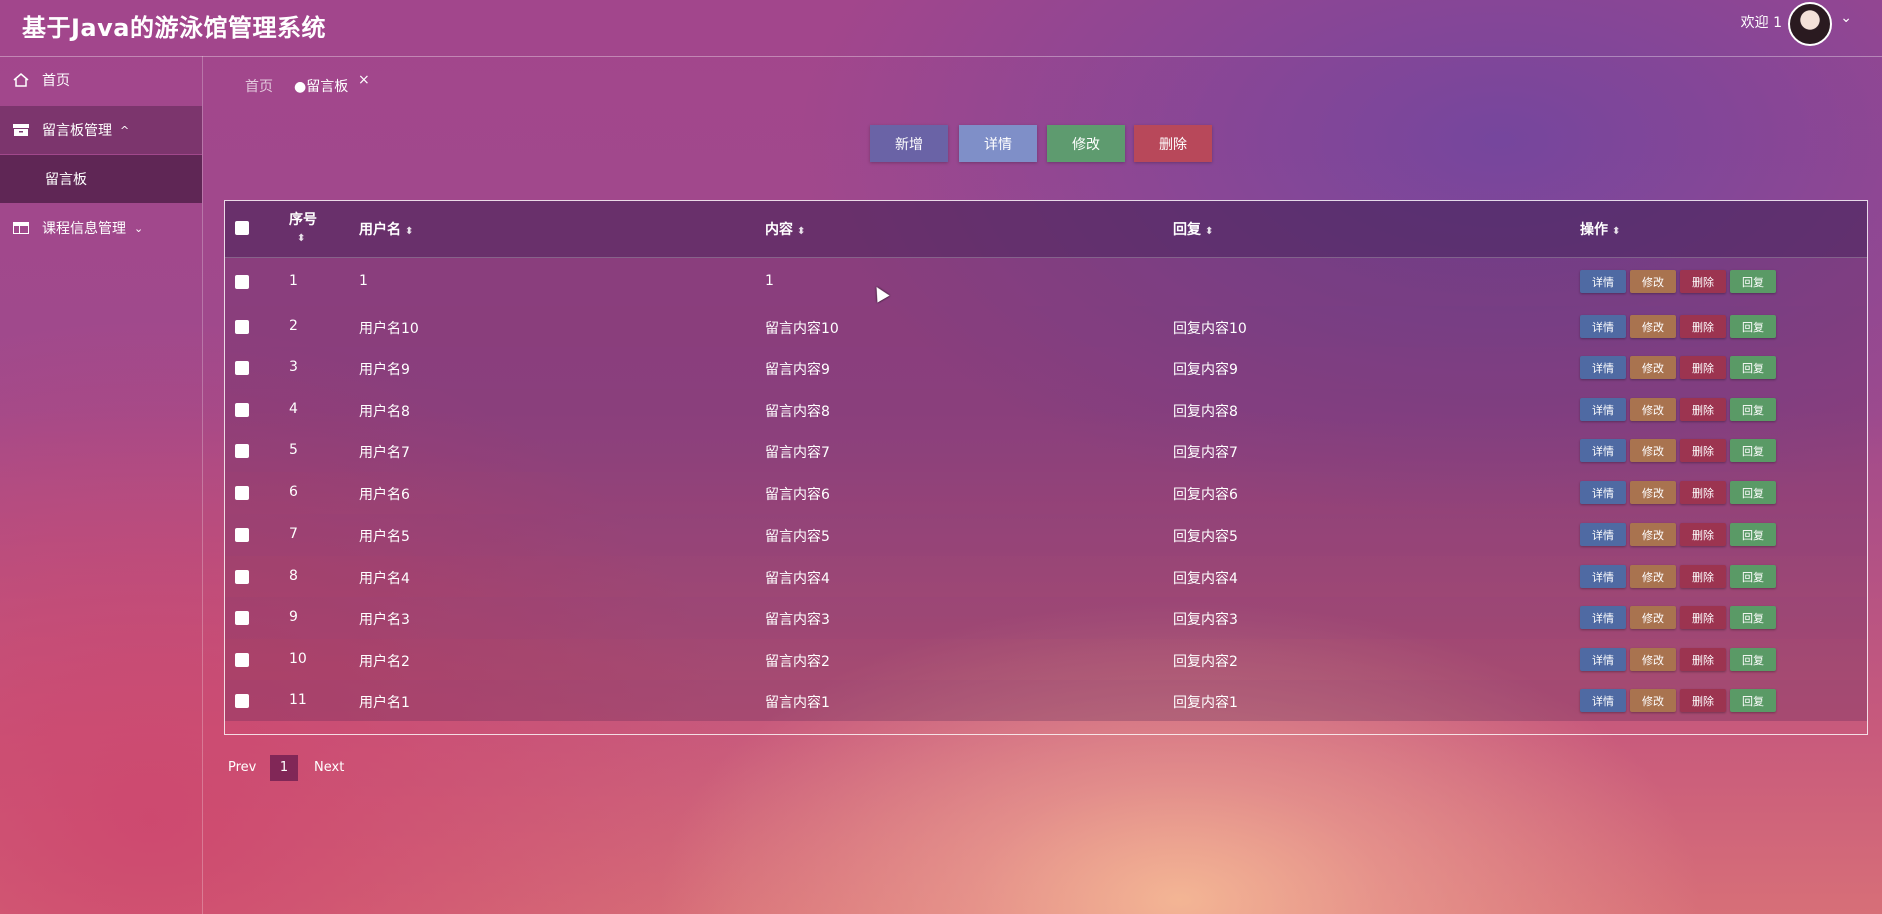  Describe the element at coordinates (1046, 451) in the screenshot. I see `table-row: 5 用户名7 留言内容7 回复内容7 详情 修改 删除 回复` at that location.